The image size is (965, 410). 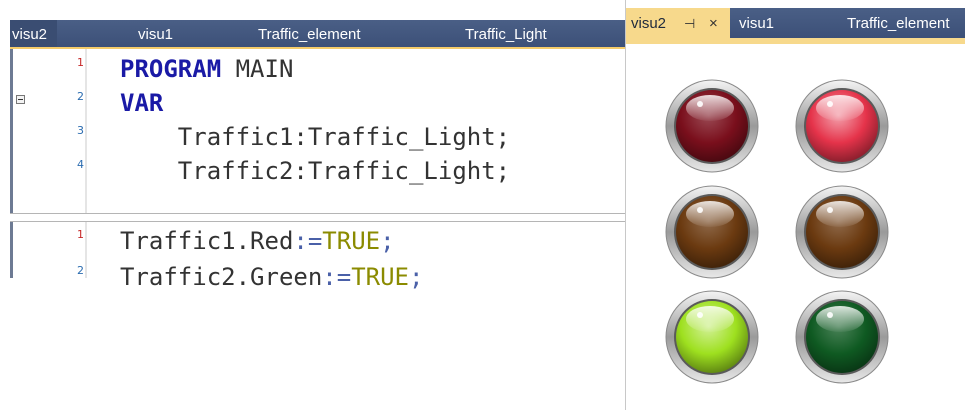 I want to click on visu-tab-bar: visu2 ⊣ × visu1 Traffic_element, so click(x=795, y=26).